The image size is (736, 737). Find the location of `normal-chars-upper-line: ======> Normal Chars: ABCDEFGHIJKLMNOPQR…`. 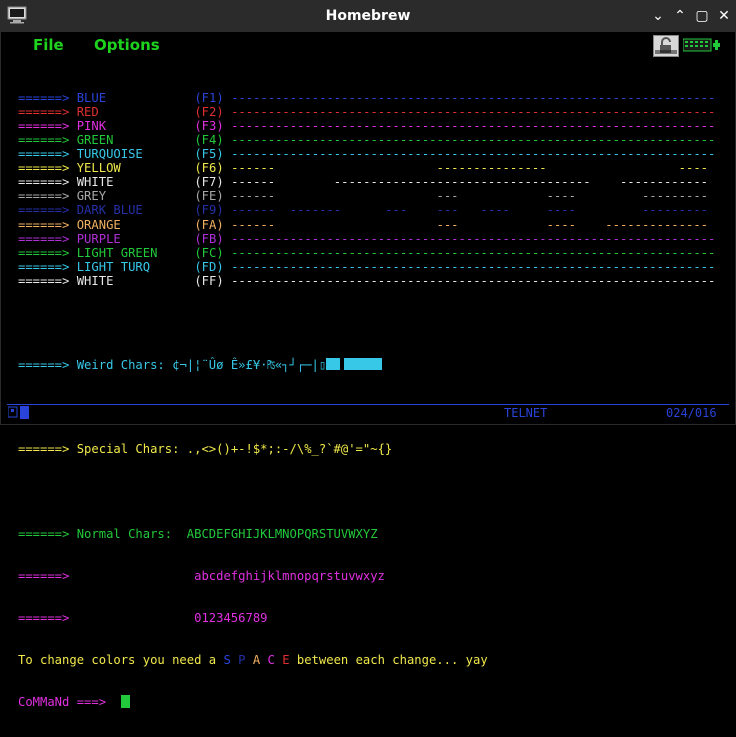

normal-chars-upper-line: ======> Normal Chars: ABCDEFGHIJKLMNOPQR… is located at coordinates (366, 534).